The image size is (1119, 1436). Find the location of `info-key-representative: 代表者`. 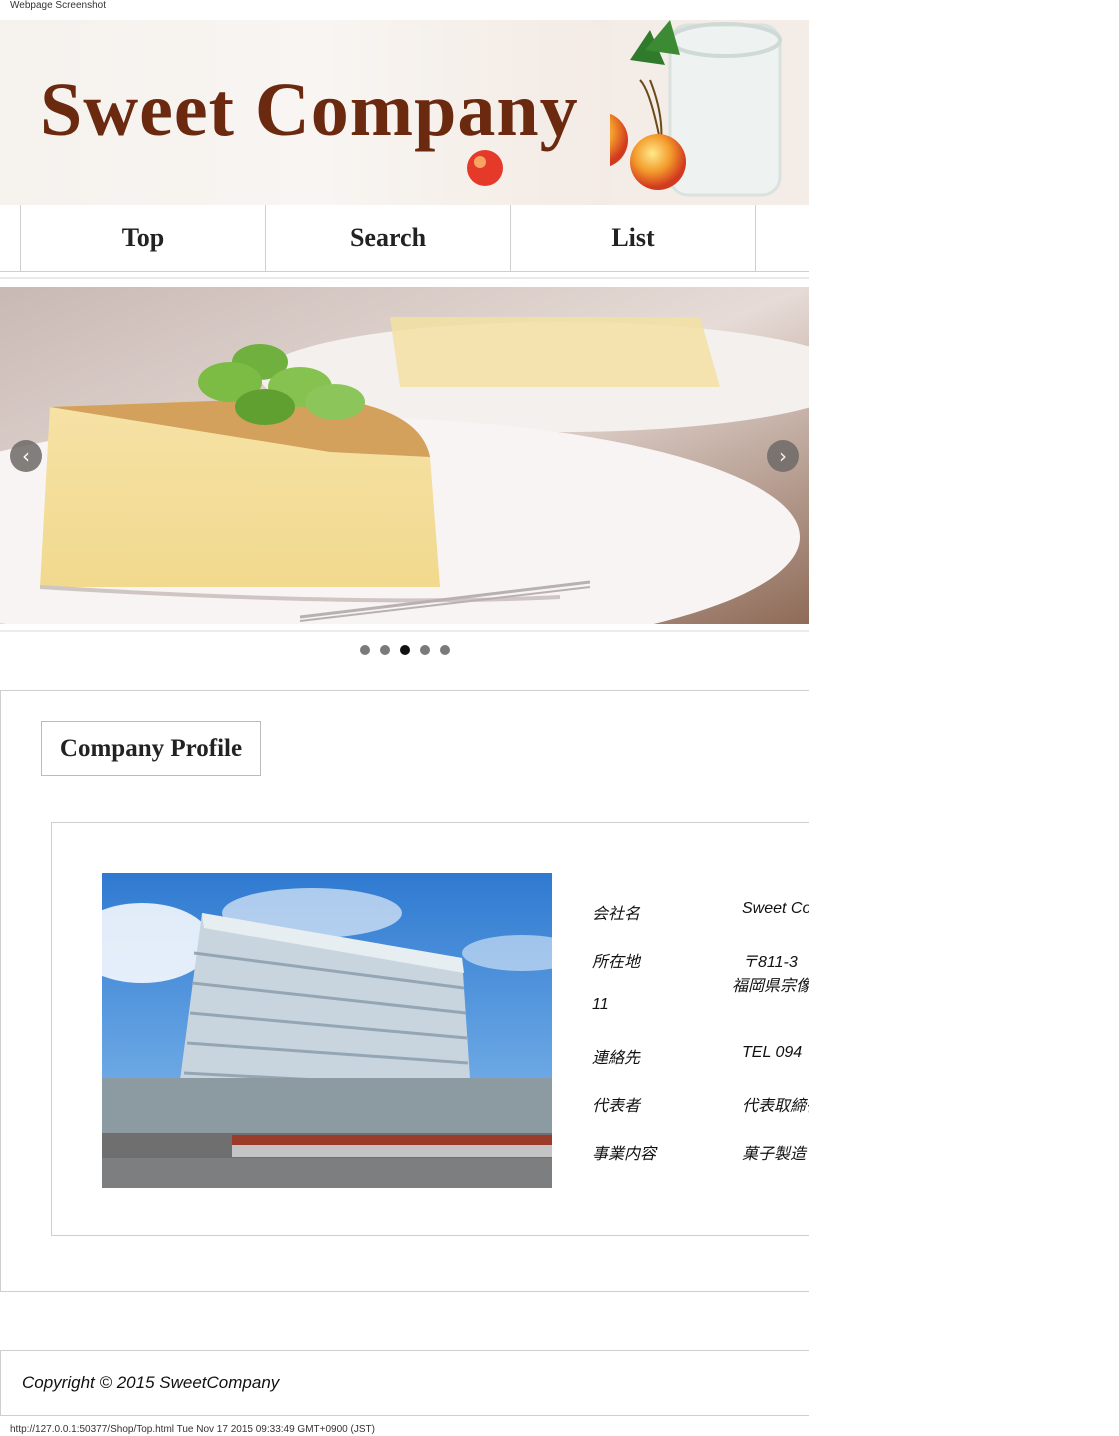

info-key-representative: 代表者 is located at coordinates (616, 1106).